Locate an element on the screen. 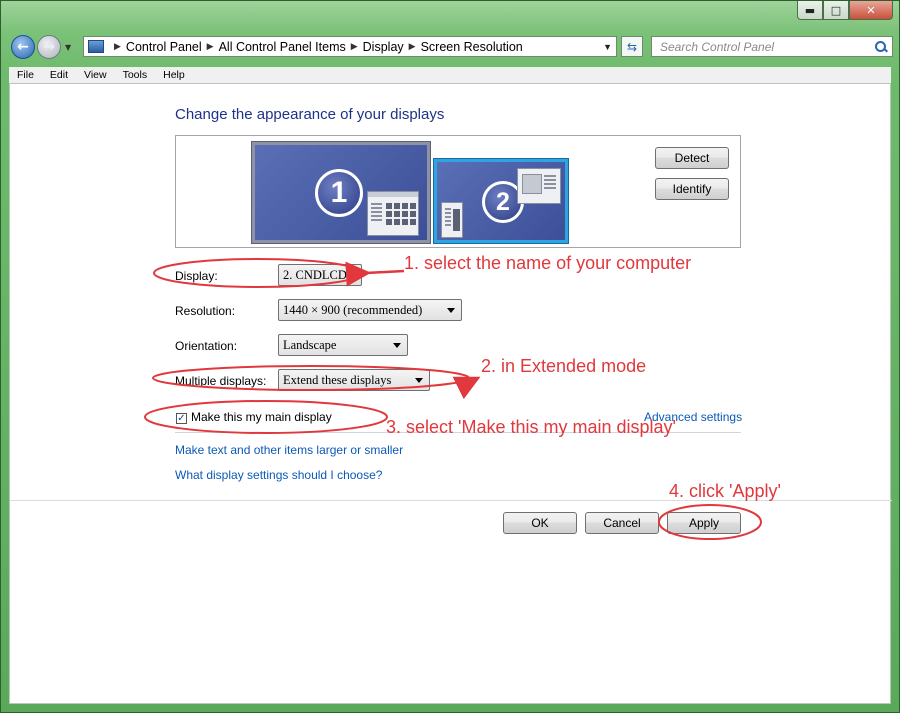 The height and width of the screenshot is (713, 900). window-controls: ▬ □ ✕ is located at coordinates (845, 10).